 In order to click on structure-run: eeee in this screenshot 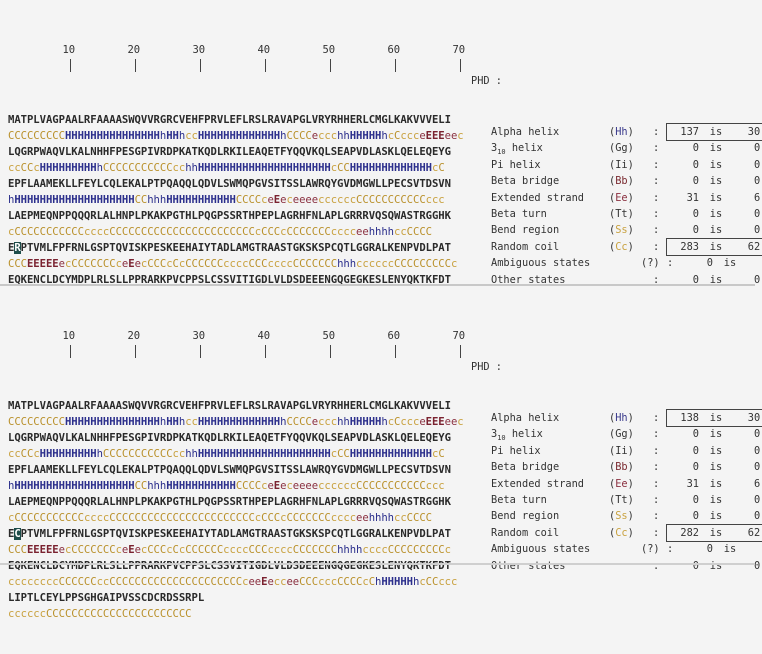, I will do `click(305, 486)`.